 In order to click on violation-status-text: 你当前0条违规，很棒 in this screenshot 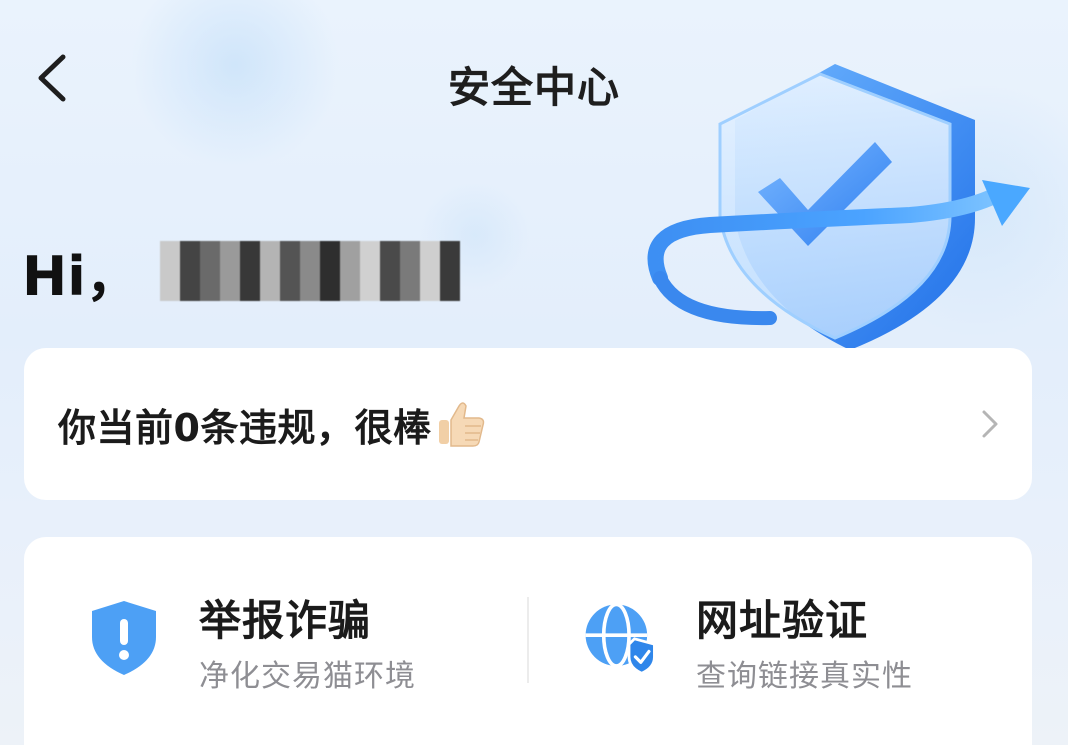, I will do `click(245, 427)`.